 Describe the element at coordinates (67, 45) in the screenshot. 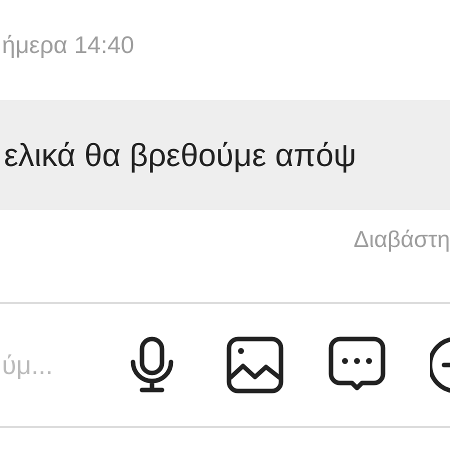

I see `timestamp: ήμερα 14:40` at that location.